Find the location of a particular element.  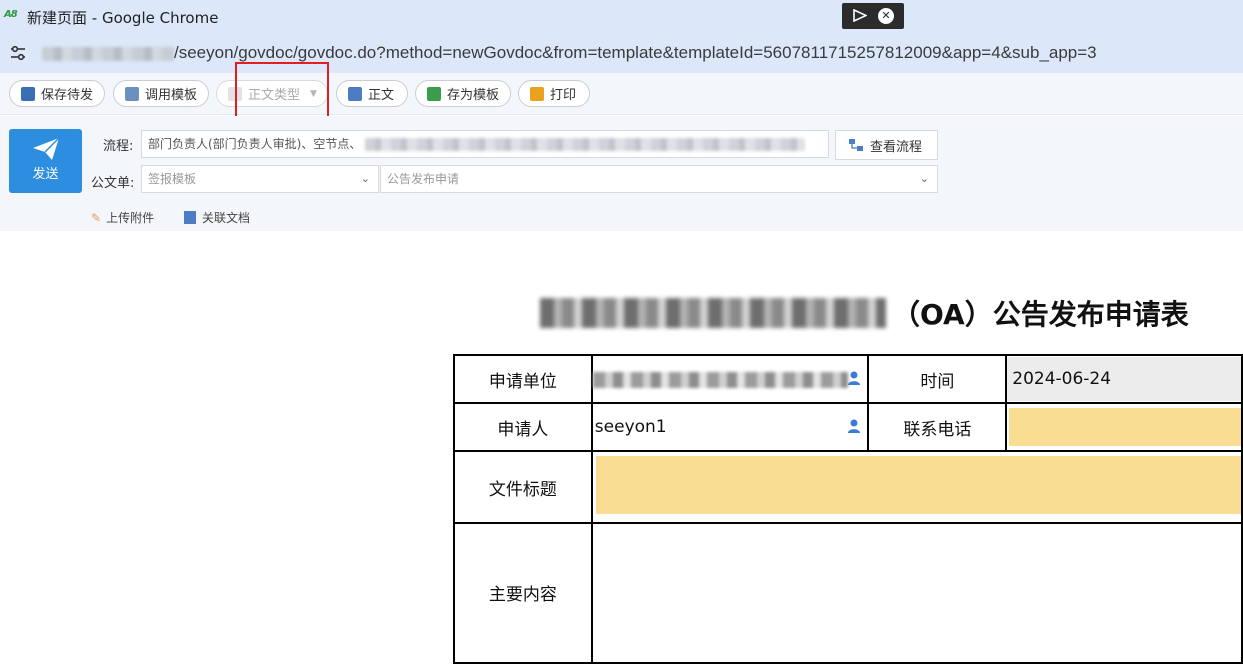

time-field: 2024-06-24 is located at coordinates (1124, 379).